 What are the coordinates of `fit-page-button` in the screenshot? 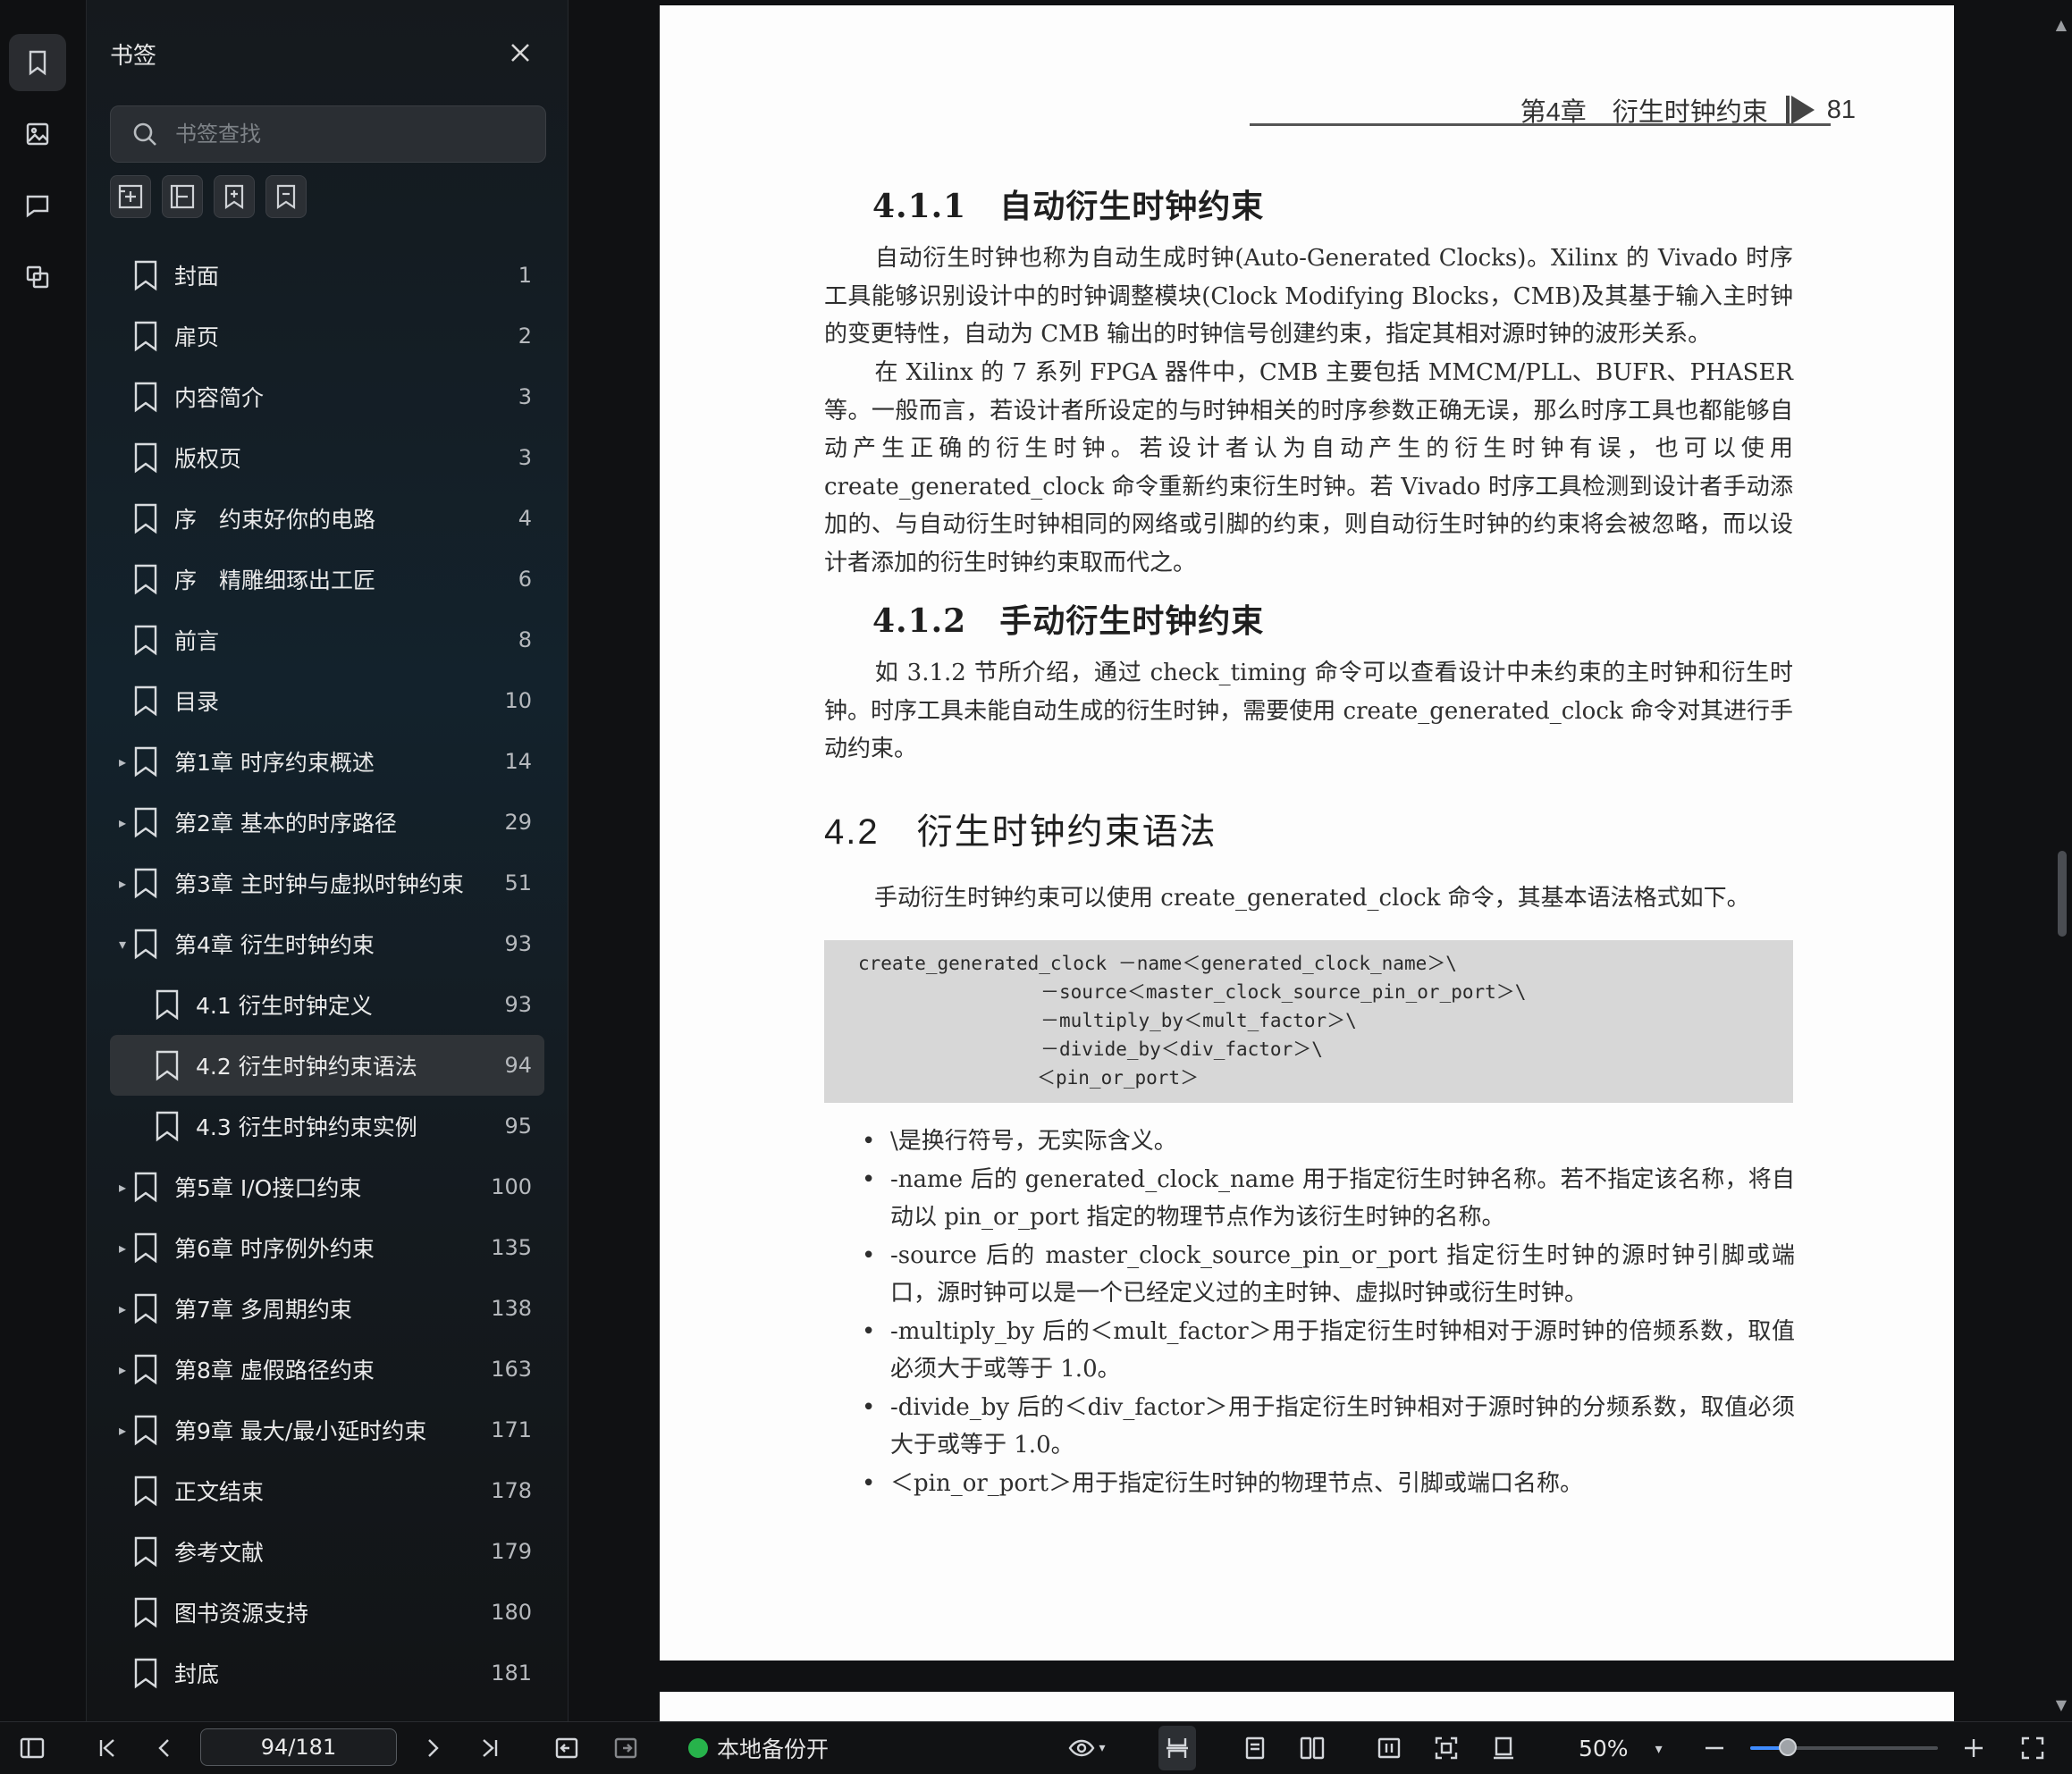 It's located at (1446, 1748).